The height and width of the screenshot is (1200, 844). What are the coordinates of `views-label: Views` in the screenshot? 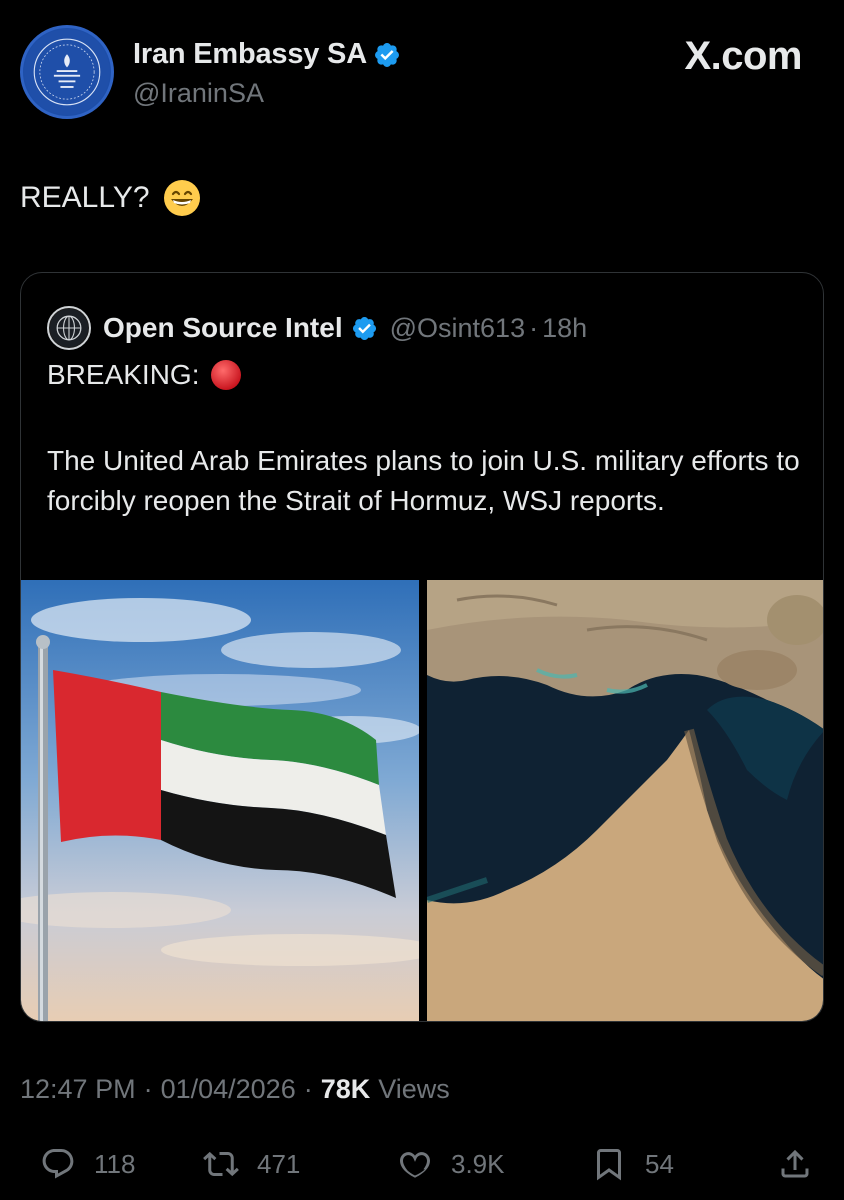 It's located at (414, 1089).